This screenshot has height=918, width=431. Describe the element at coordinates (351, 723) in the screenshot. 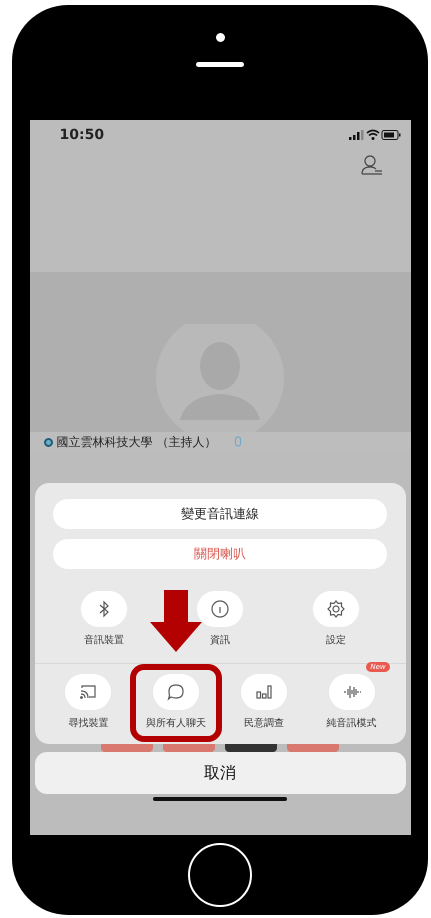

I see `action-label: 純音訊模式` at that location.